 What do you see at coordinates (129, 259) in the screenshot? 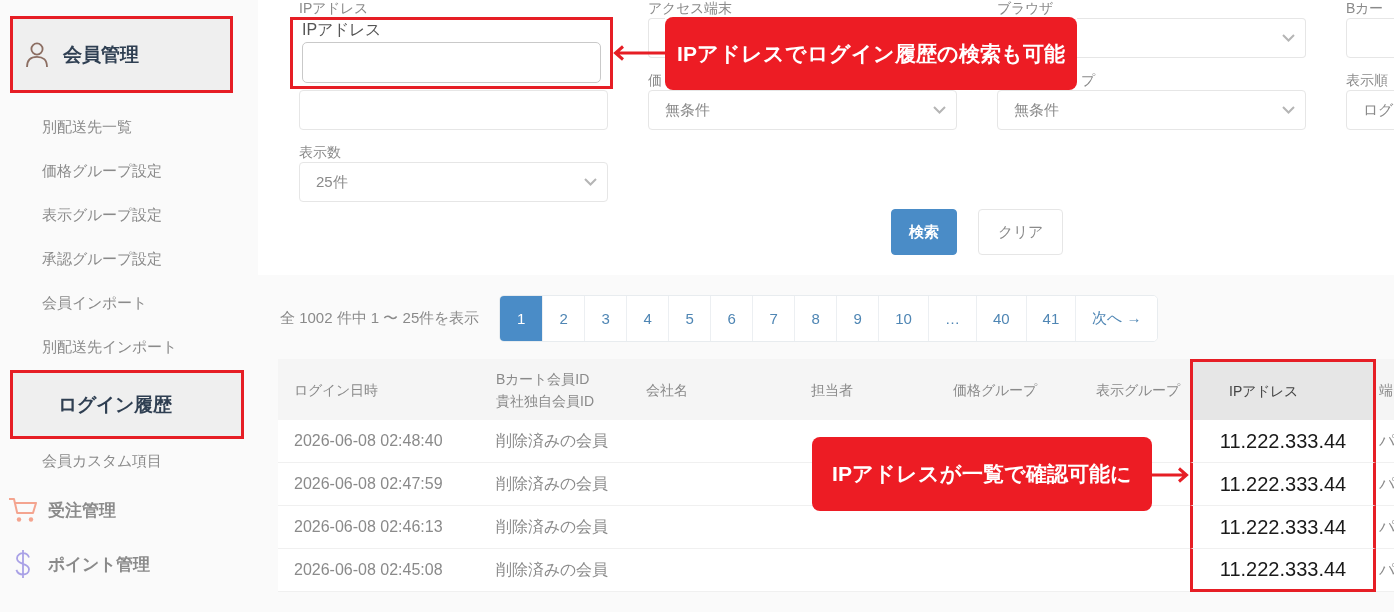
I see `sidebar-item: 承認グループ設定` at bounding box center [129, 259].